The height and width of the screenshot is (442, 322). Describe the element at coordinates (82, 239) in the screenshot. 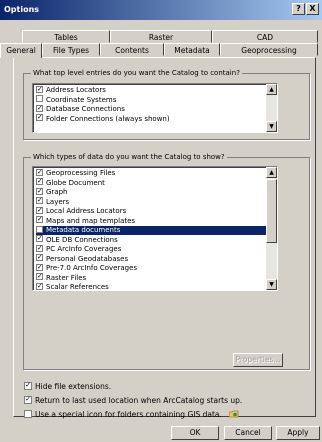

I see `list-item-label: OLE DB Connections` at that location.